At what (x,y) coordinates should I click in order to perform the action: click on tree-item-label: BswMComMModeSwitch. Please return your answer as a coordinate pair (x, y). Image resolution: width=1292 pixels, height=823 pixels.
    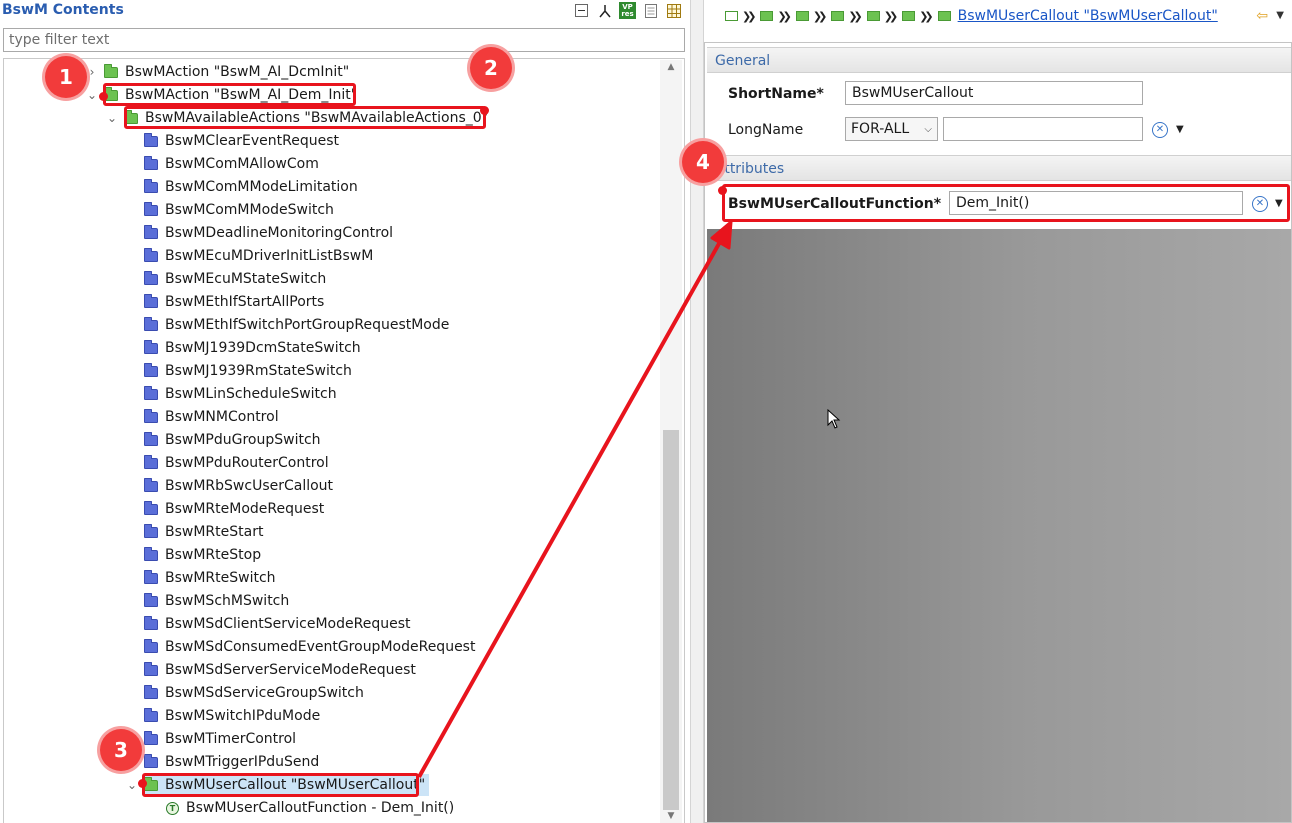
    Looking at the image, I should click on (249, 210).